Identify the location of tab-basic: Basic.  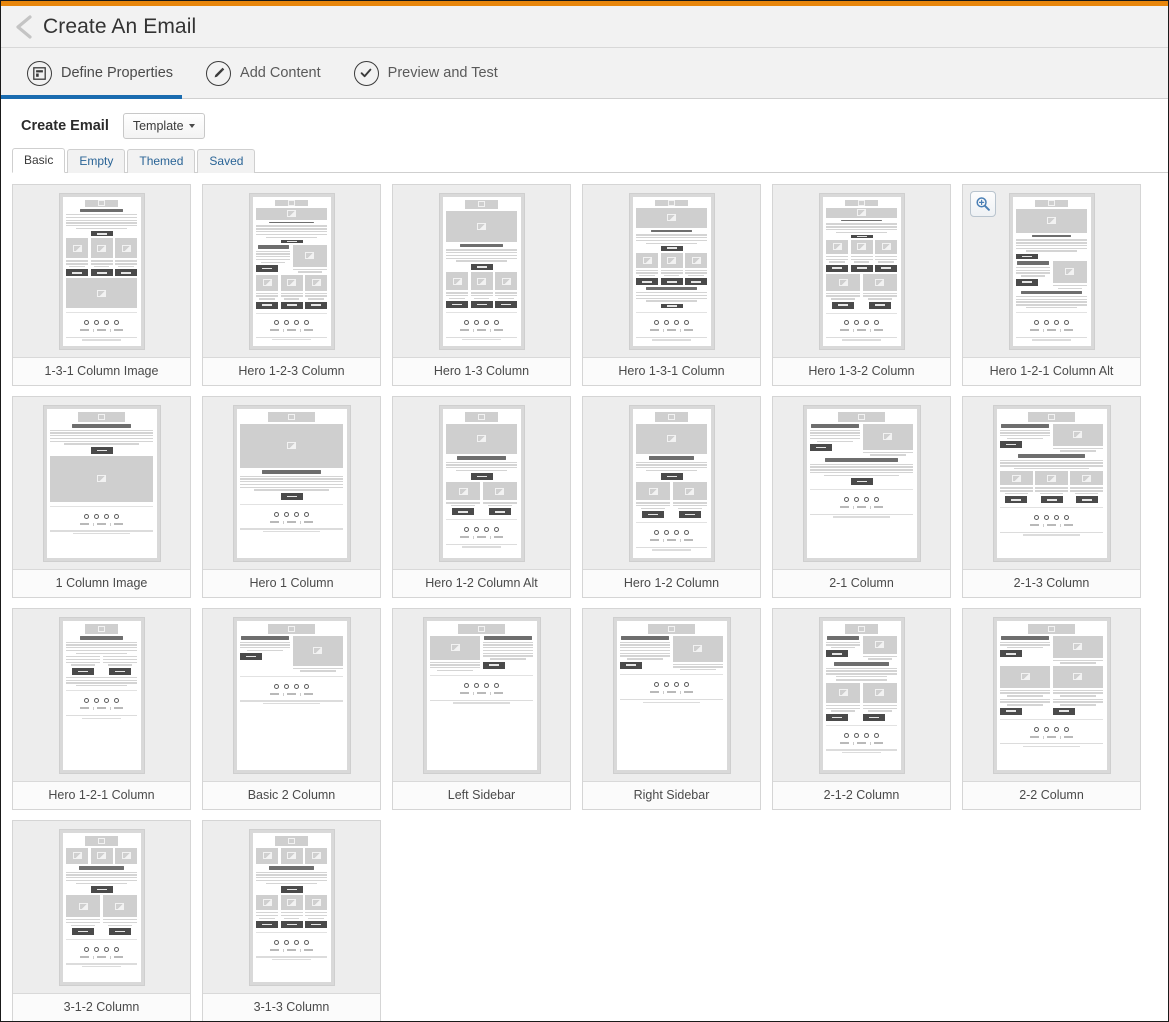
(39, 160).